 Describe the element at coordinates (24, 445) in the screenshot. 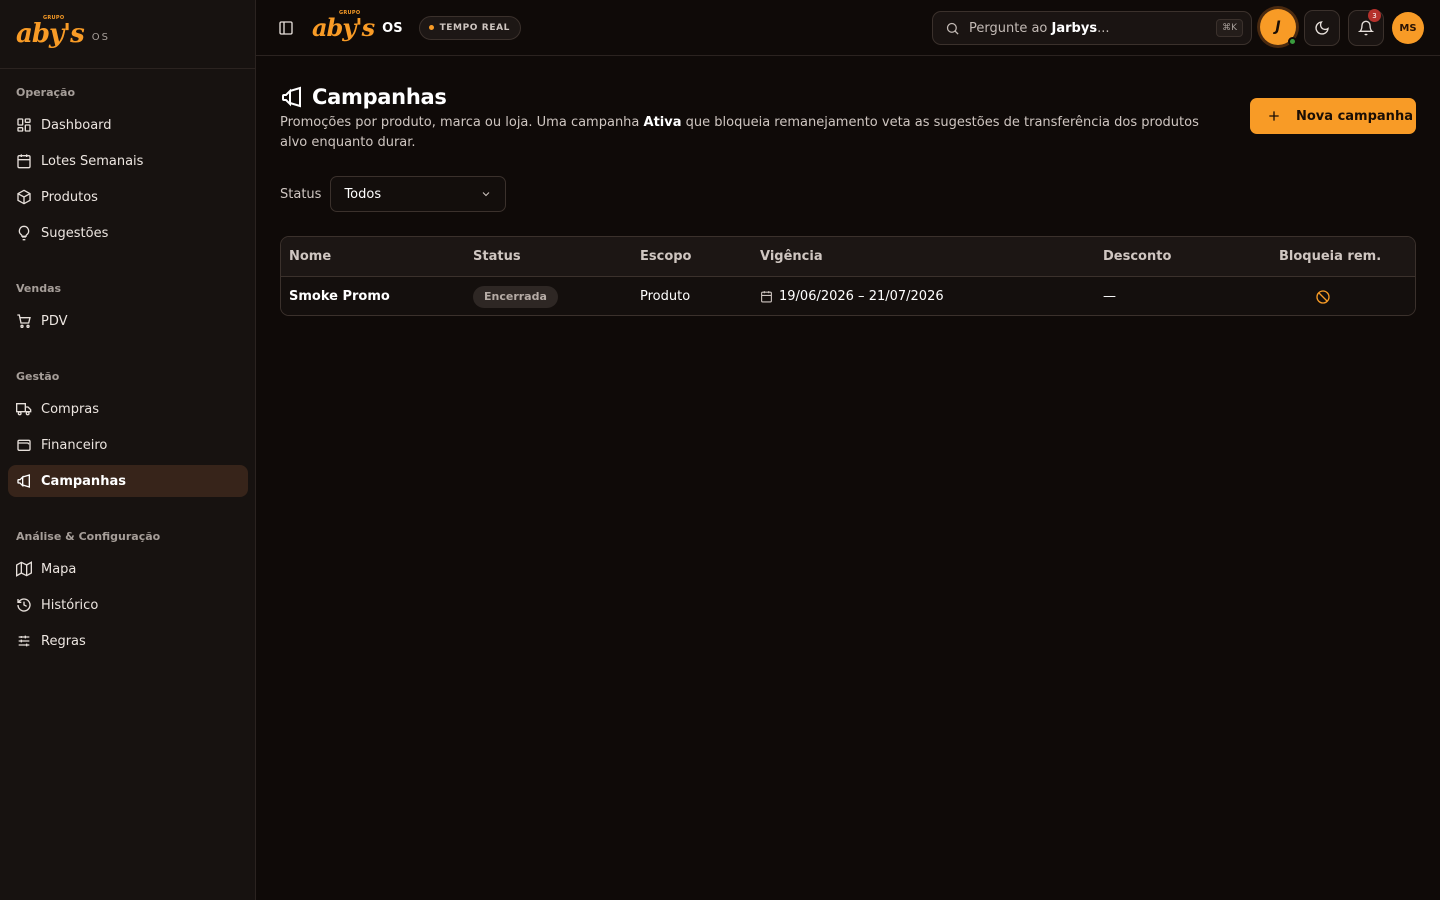

I see `wallet-icon` at that location.